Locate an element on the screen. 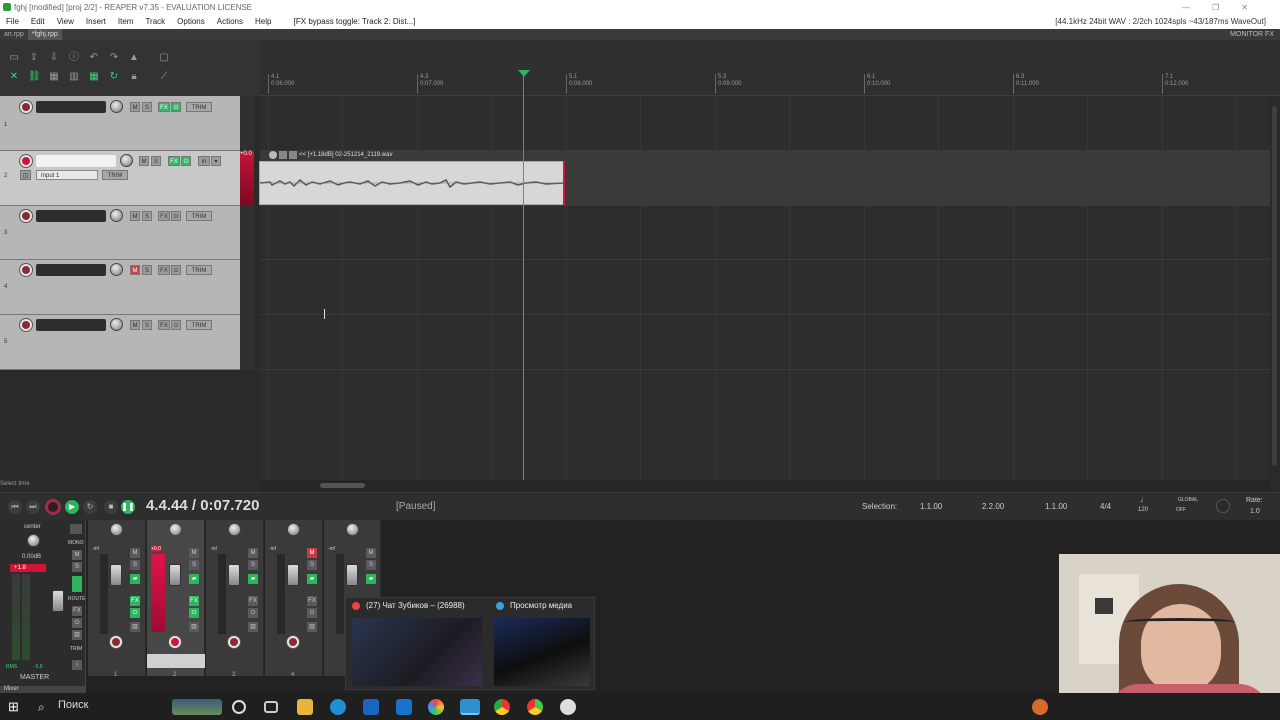 The width and height of the screenshot is (1280, 720). menu-options: Options is located at coordinates (191, 21).